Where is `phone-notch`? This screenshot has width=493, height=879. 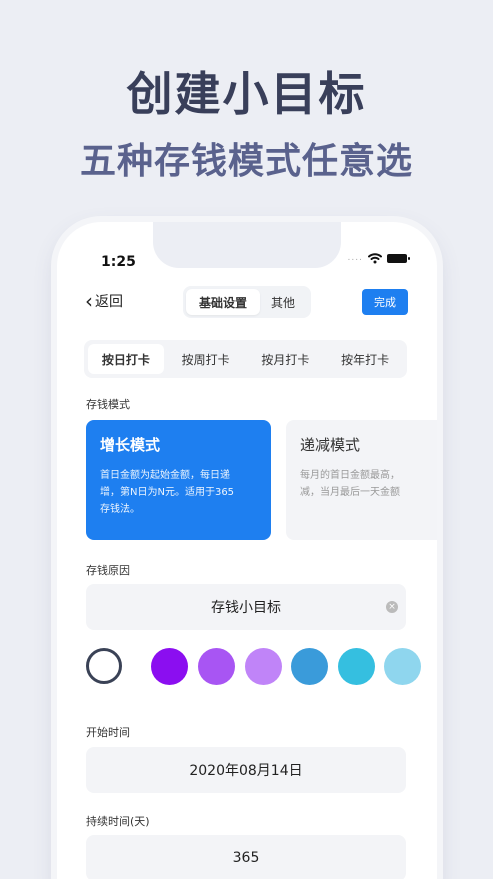
phone-notch is located at coordinates (247, 245).